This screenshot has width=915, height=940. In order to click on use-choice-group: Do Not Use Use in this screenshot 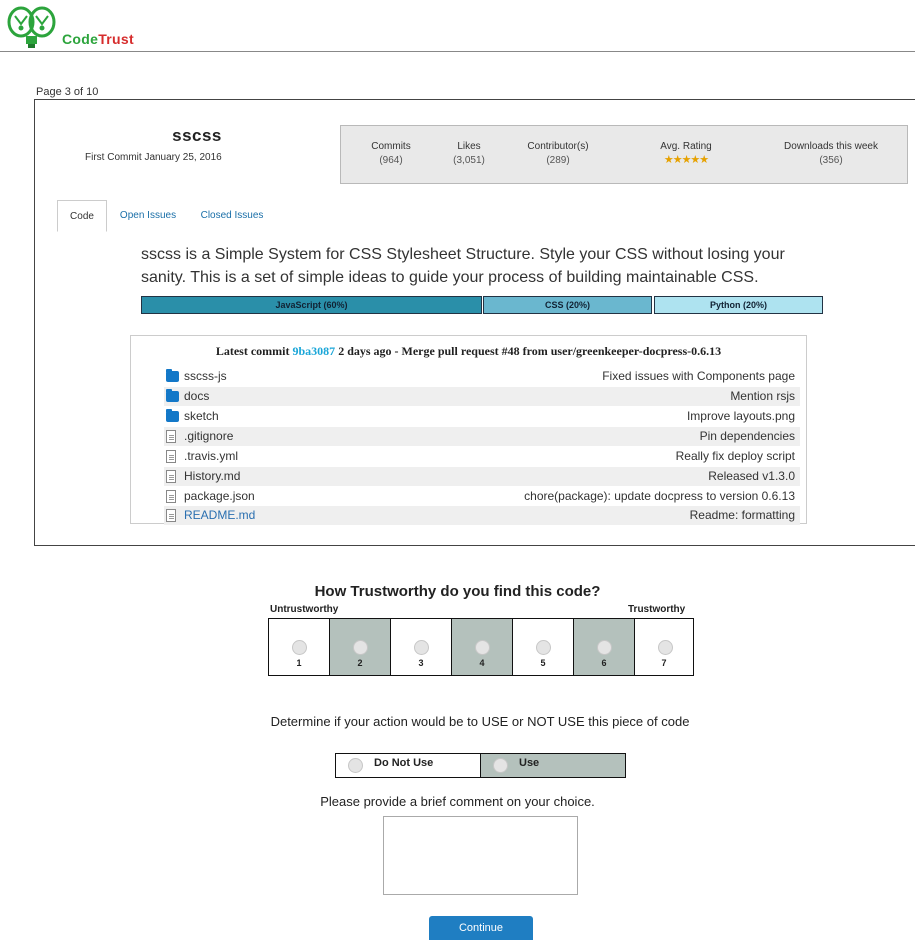, I will do `click(480, 765)`.